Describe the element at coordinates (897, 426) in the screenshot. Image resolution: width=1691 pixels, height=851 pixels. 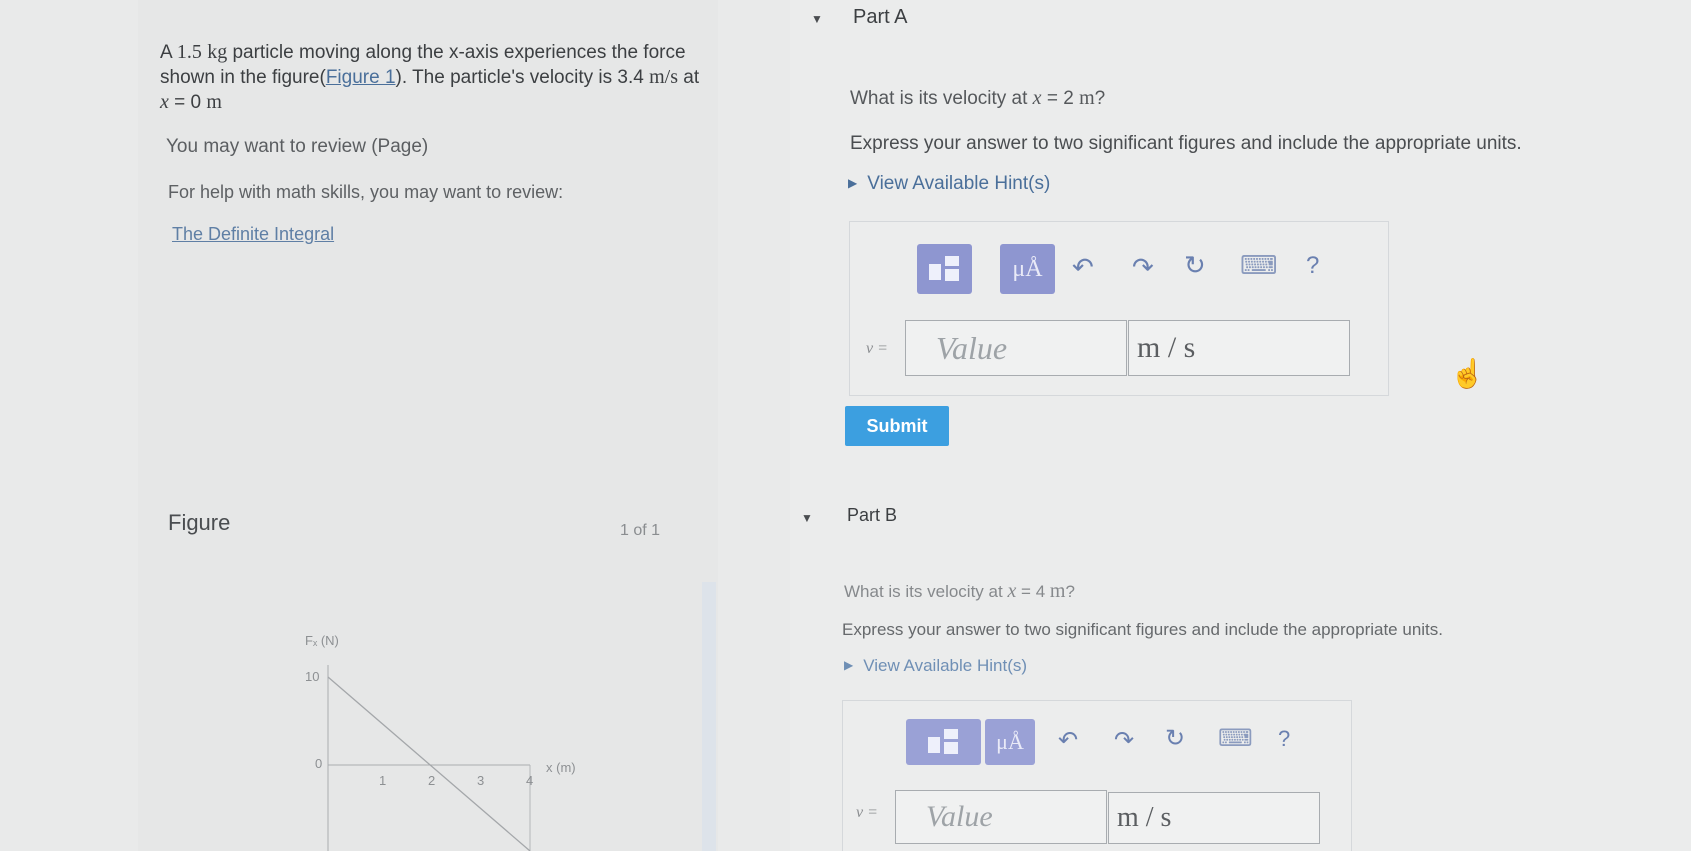
I see `part-a-submit-button: Submit` at that location.